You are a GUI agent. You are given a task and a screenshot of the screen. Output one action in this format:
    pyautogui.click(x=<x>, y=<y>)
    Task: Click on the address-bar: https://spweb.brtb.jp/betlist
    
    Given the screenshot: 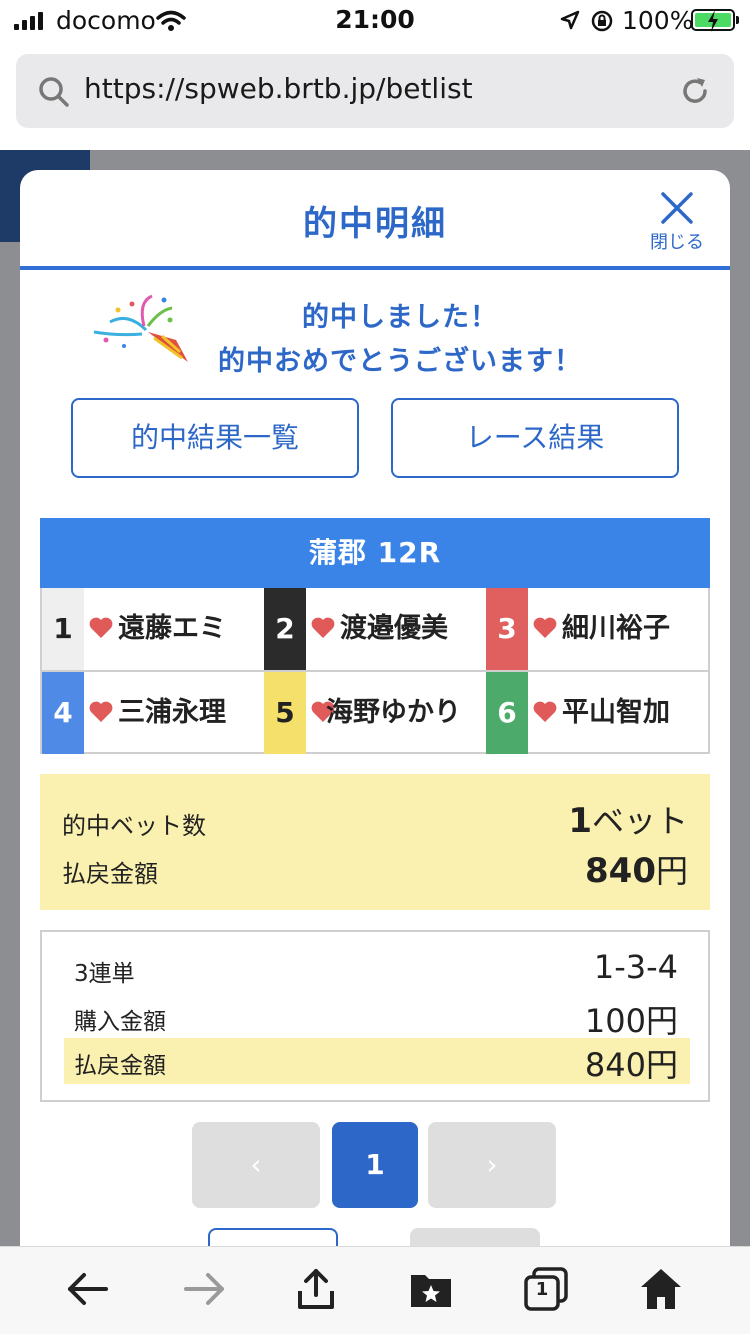 What is the action you would take?
    pyautogui.click(x=375, y=91)
    